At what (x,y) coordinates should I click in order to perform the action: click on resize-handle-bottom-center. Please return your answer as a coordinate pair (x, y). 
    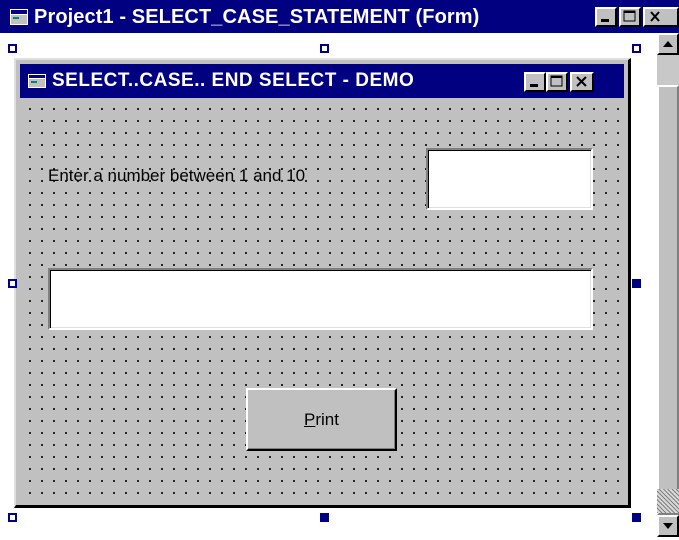
    Looking at the image, I should click on (324, 517).